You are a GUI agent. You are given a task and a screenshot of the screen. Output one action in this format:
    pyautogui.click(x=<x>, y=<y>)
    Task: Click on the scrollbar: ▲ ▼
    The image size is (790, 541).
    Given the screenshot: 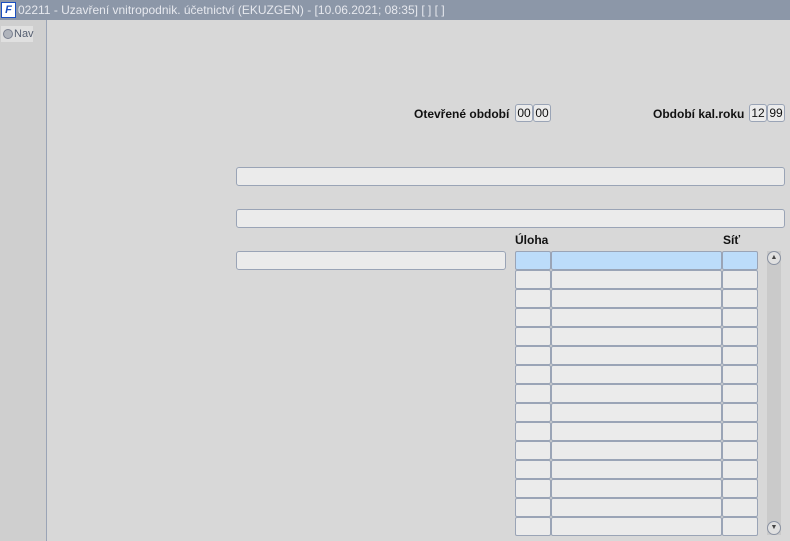 What is the action you would take?
    pyautogui.click(x=774, y=393)
    